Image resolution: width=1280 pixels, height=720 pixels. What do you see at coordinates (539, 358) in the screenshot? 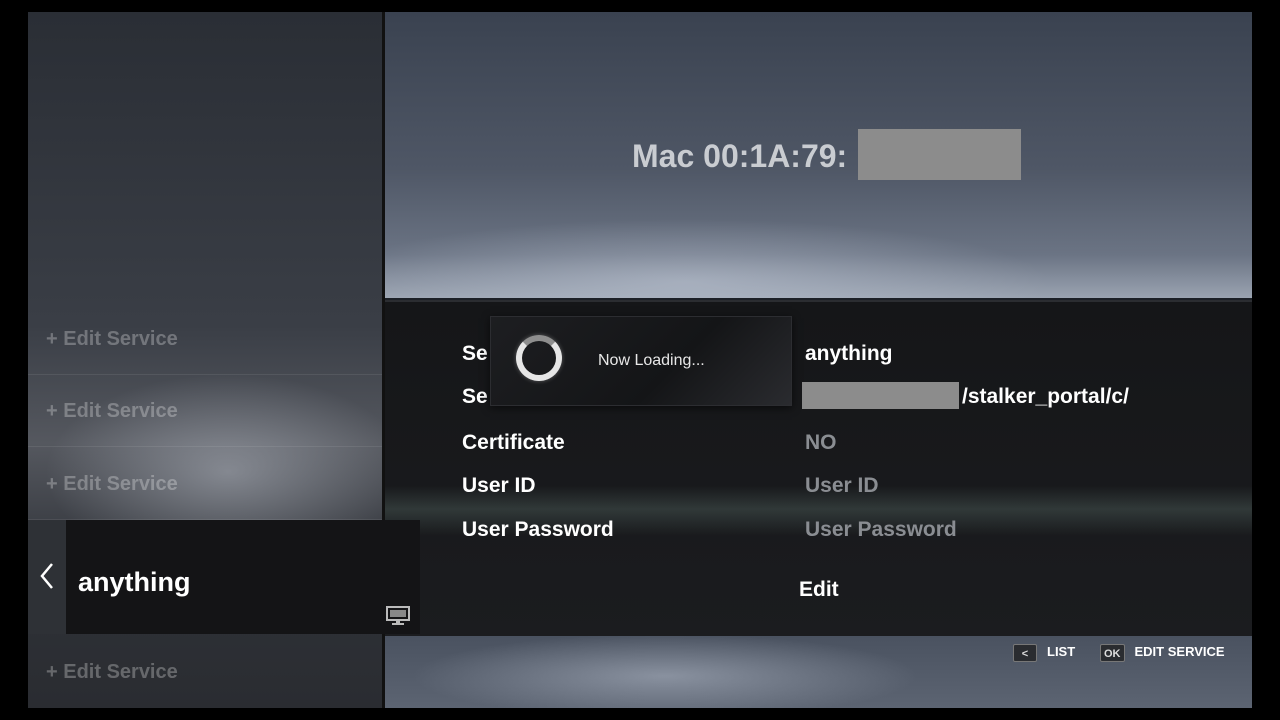
I see `loading-spinner-icon` at bounding box center [539, 358].